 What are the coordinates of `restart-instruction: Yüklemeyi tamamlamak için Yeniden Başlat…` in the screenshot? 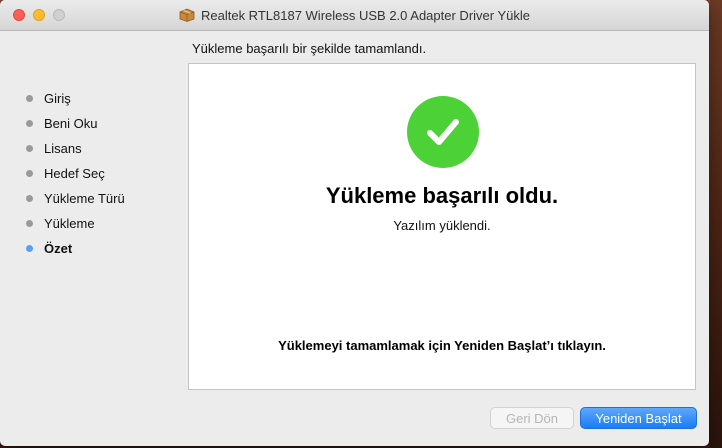 It's located at (442, 345).